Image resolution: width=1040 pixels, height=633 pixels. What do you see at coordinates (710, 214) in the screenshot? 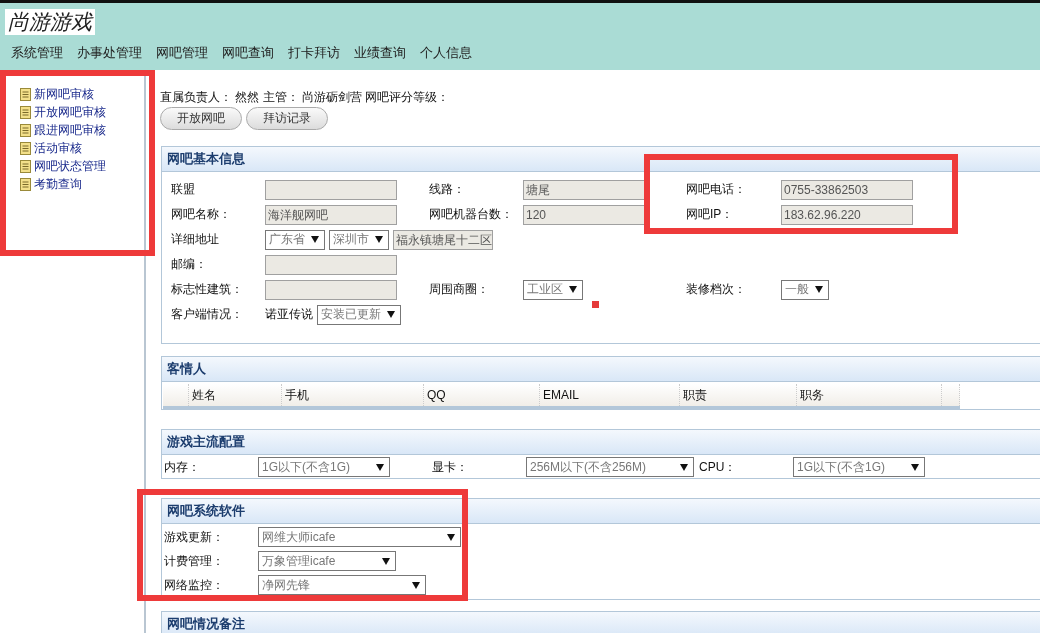
I see `field-label: 网吧IP：` at bounding box center [710, 214].